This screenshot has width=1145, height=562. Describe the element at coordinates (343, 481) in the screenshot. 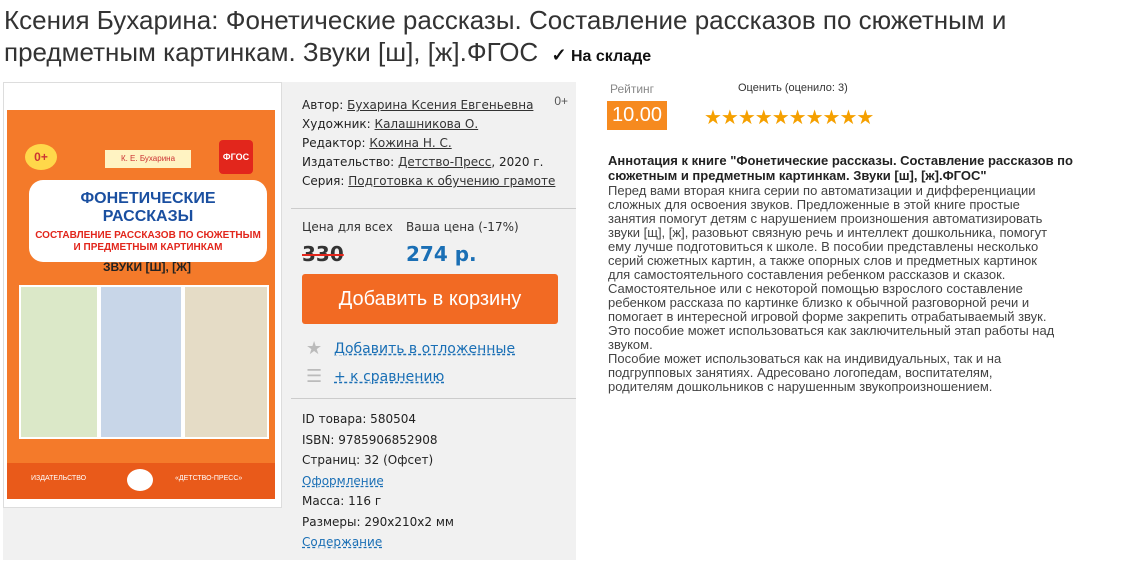

I see `design-link: Оформление` at that location.